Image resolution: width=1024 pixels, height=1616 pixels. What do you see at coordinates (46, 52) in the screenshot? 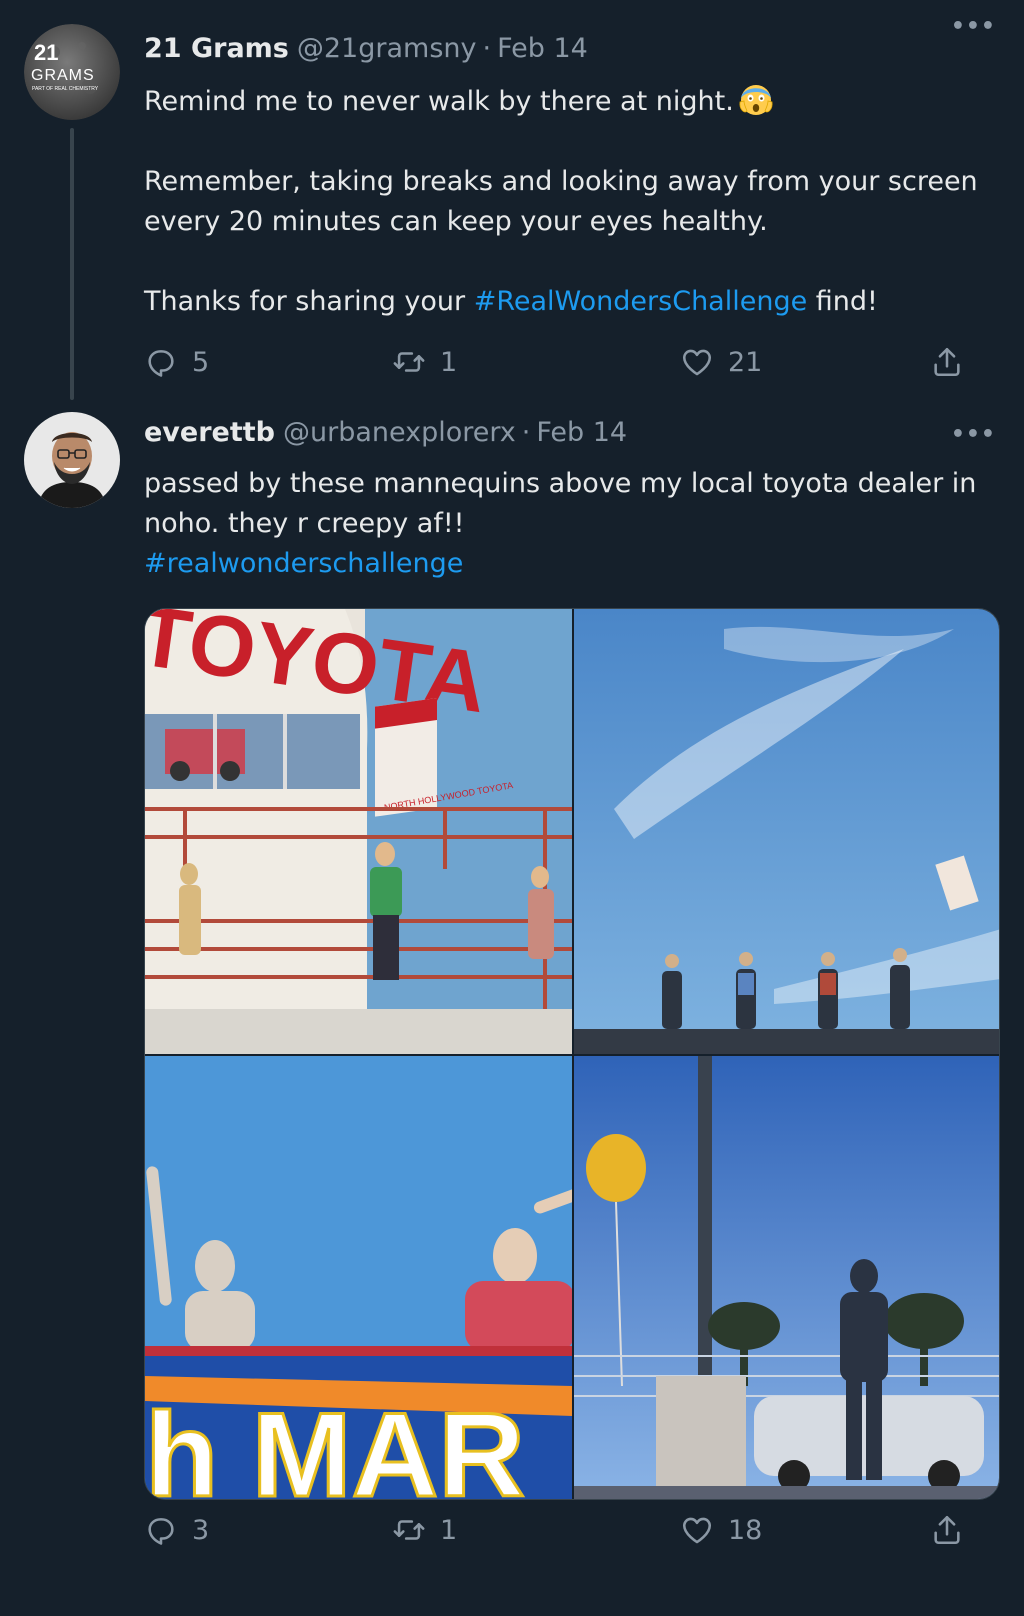
I see `avatar-21: 21` at bounding box center [46, 52].